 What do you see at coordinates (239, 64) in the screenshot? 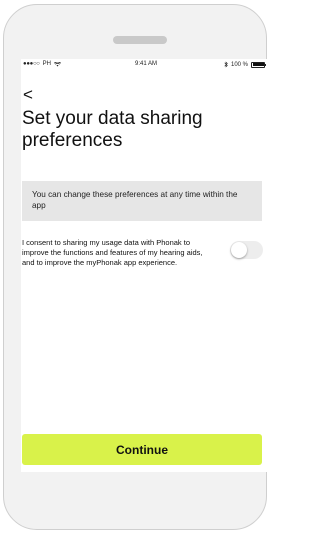
I see `battery-percent: 100 %` at bounding box center [239, 64].